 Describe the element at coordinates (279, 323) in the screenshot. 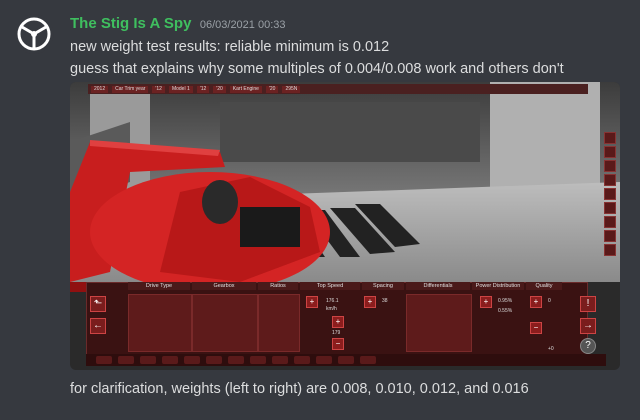

I see `ratios-selector` at that location.